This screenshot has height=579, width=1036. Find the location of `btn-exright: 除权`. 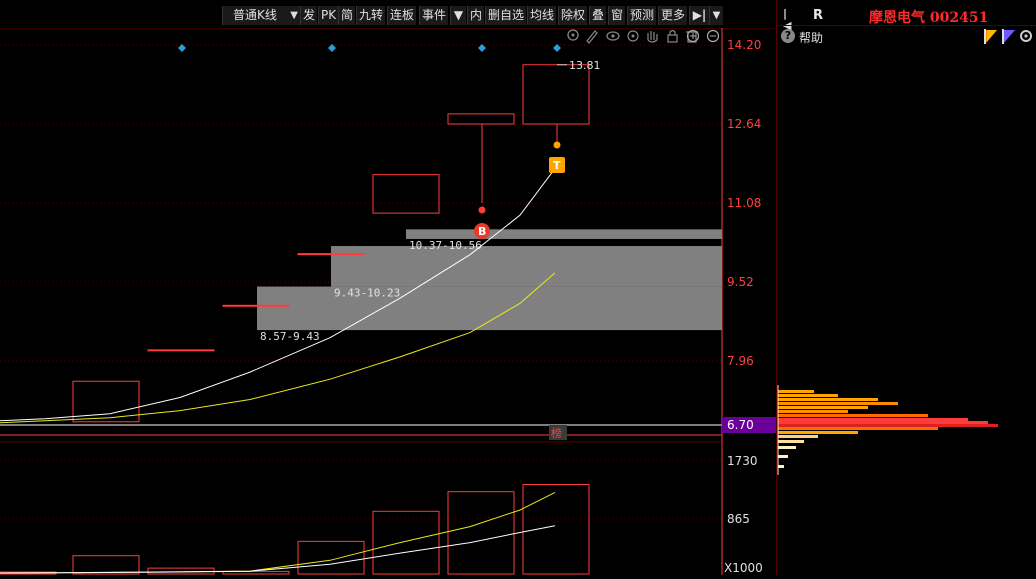

btn-exright: 除权 is located at coordinates (573, 15).